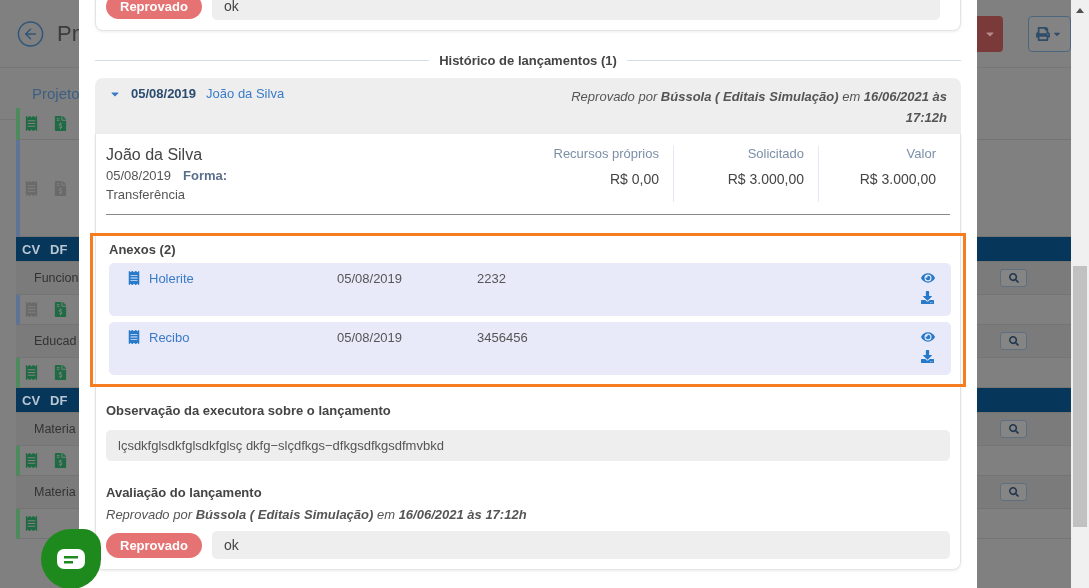 Image resolution: width=1089 pixels, height=588 pixels. I want to click on attachment-number: 3456456, so click(503, 337).